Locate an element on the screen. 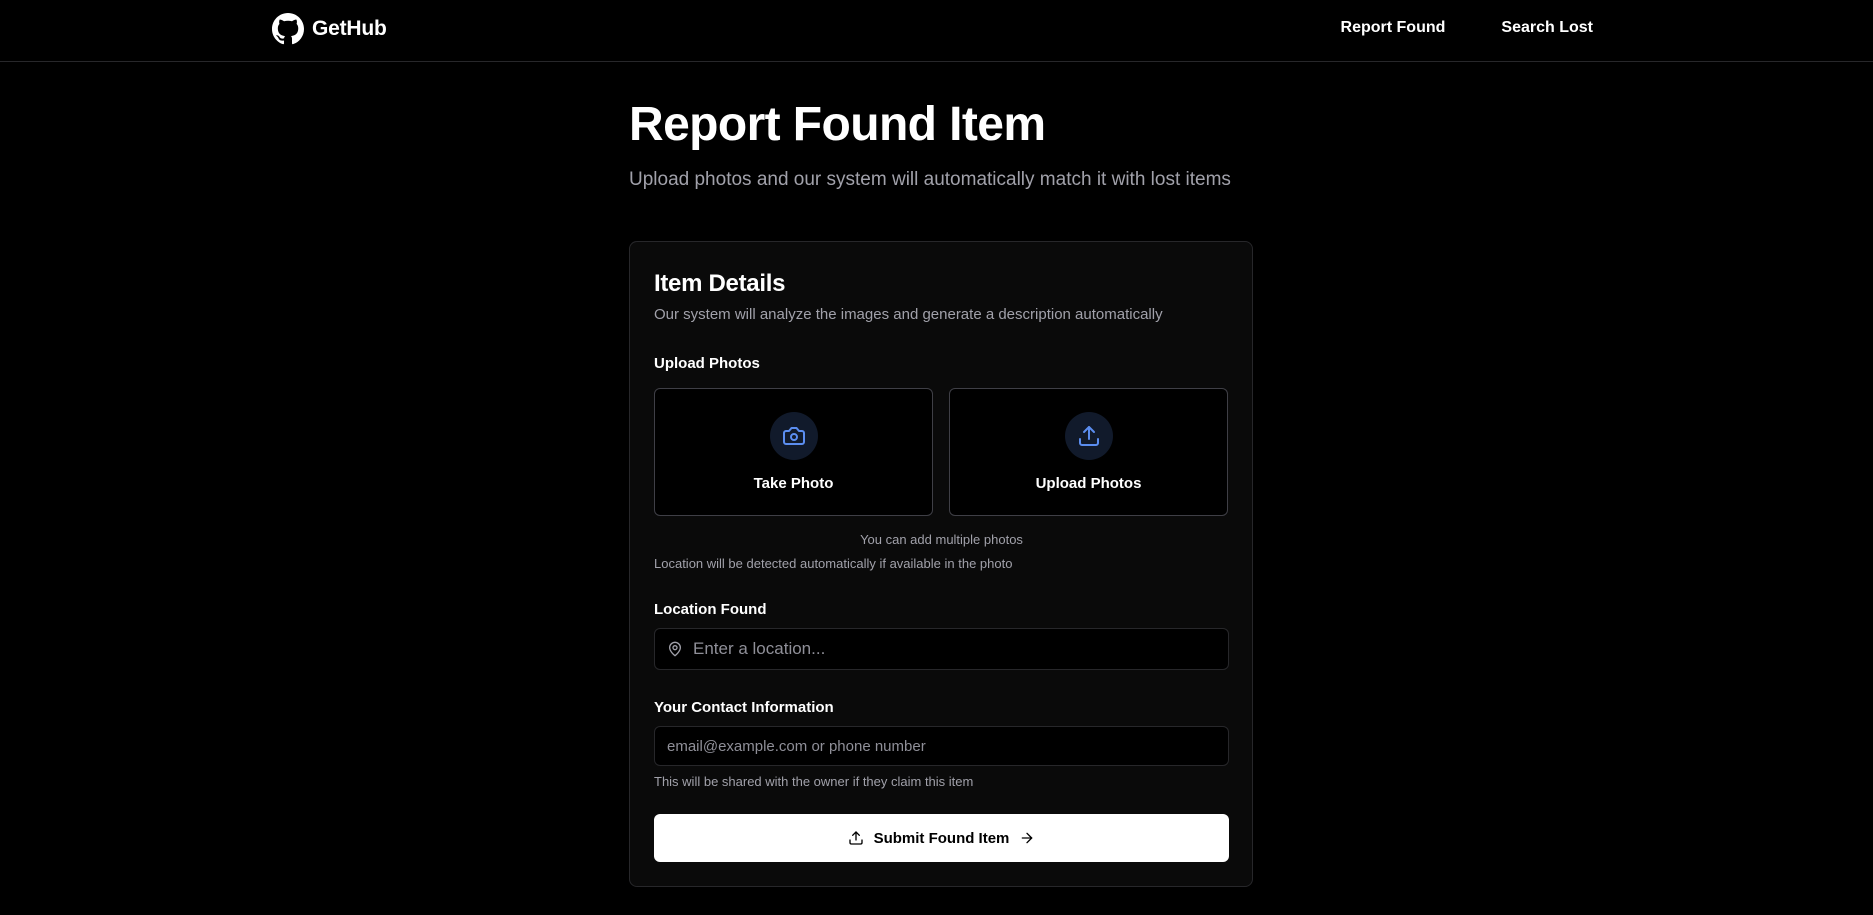  take-photo-button: Take Photo is located at coordinates (793, 452).